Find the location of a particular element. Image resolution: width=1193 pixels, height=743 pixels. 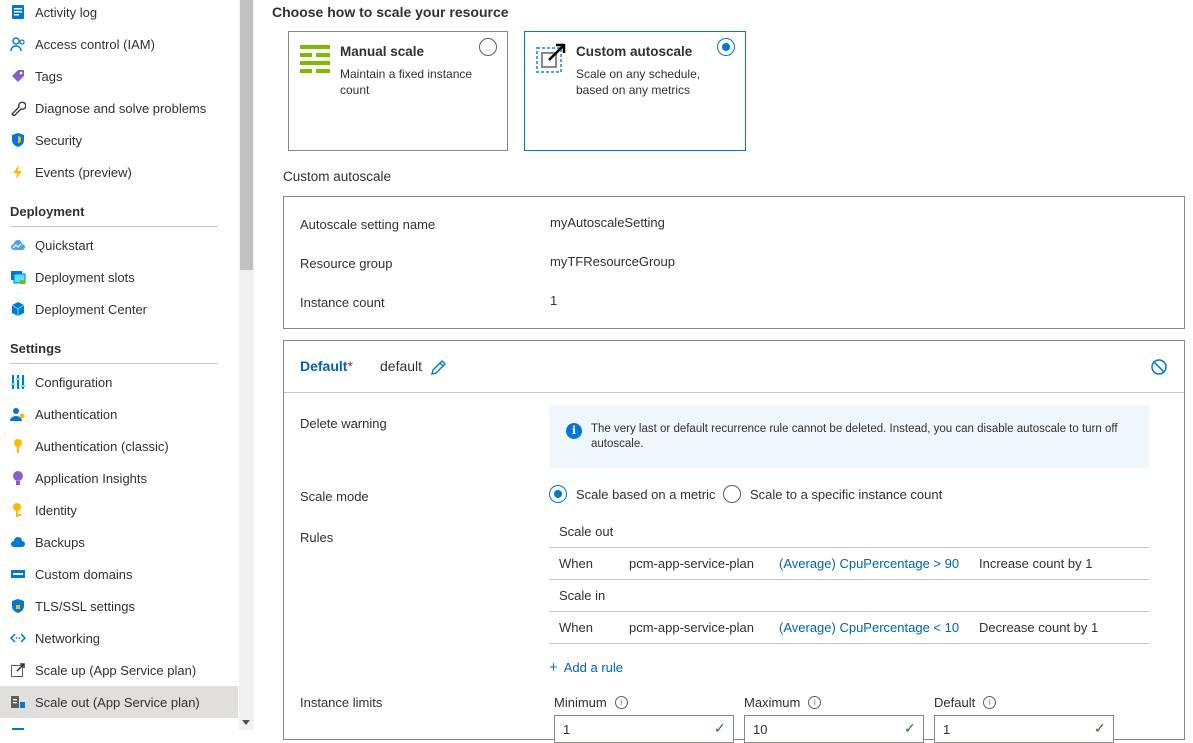

setting-name-value: myAutoscaleSetting is located at coordinates (607, 222).